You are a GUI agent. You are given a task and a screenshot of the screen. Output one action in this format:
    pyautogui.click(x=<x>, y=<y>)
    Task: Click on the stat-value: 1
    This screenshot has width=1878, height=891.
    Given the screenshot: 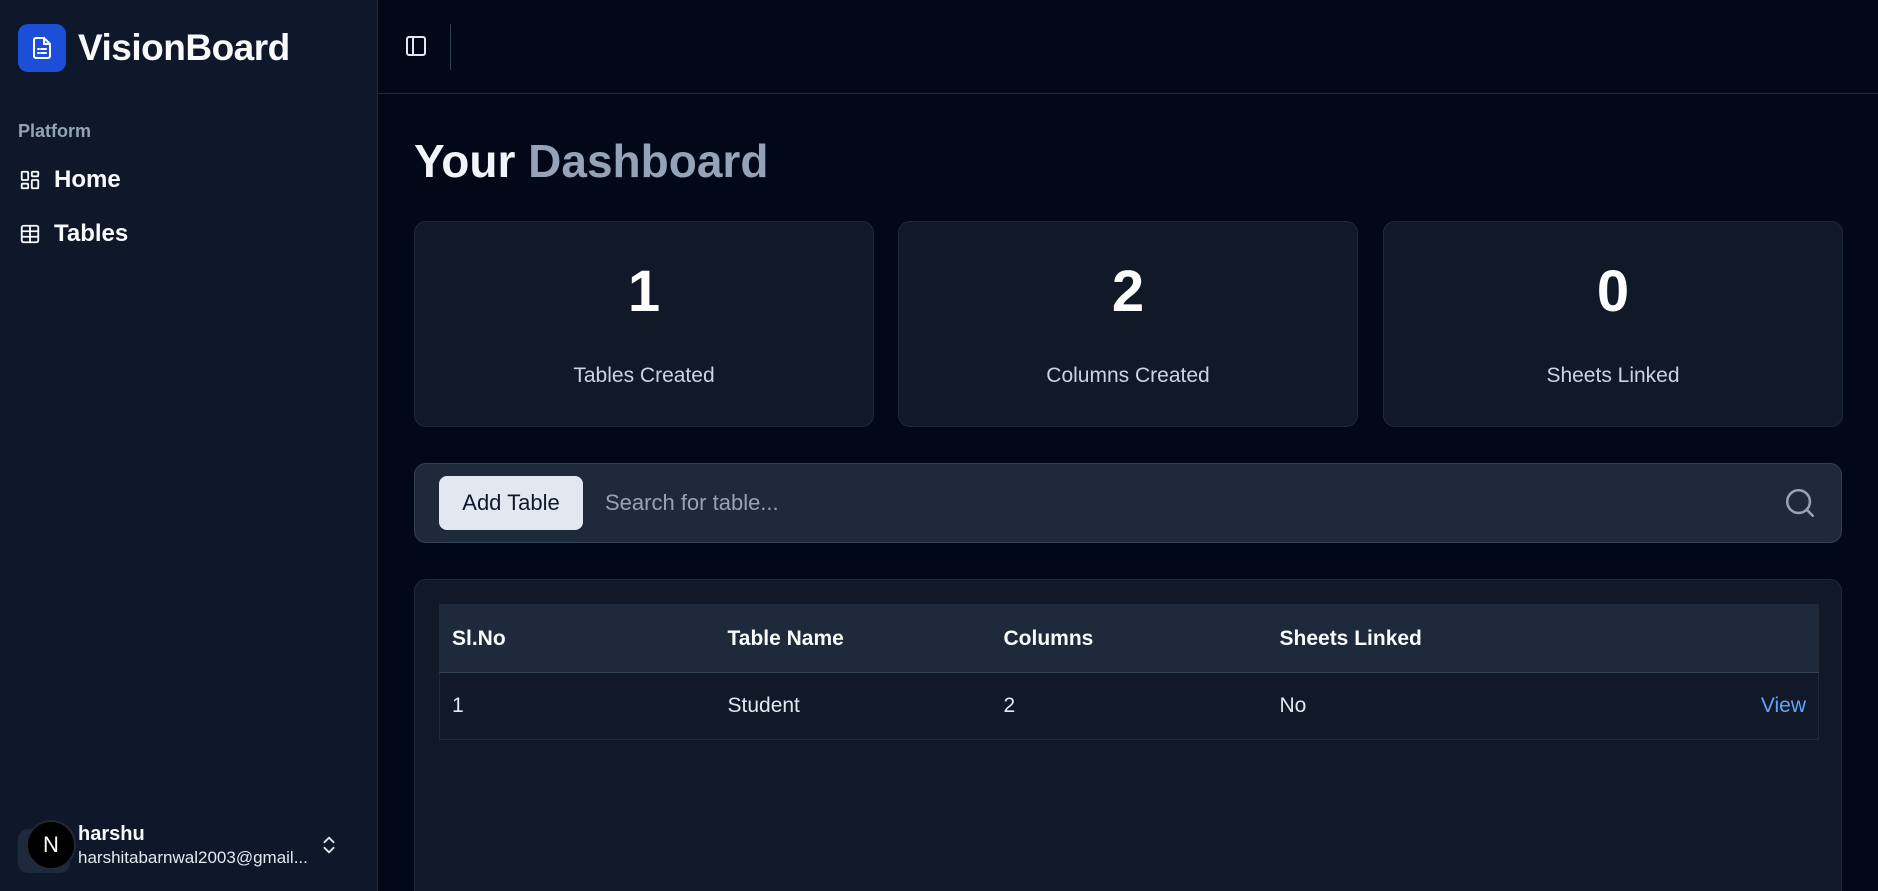 What is the action you would take?
    pyautogui.click(x=644, y=291)
    